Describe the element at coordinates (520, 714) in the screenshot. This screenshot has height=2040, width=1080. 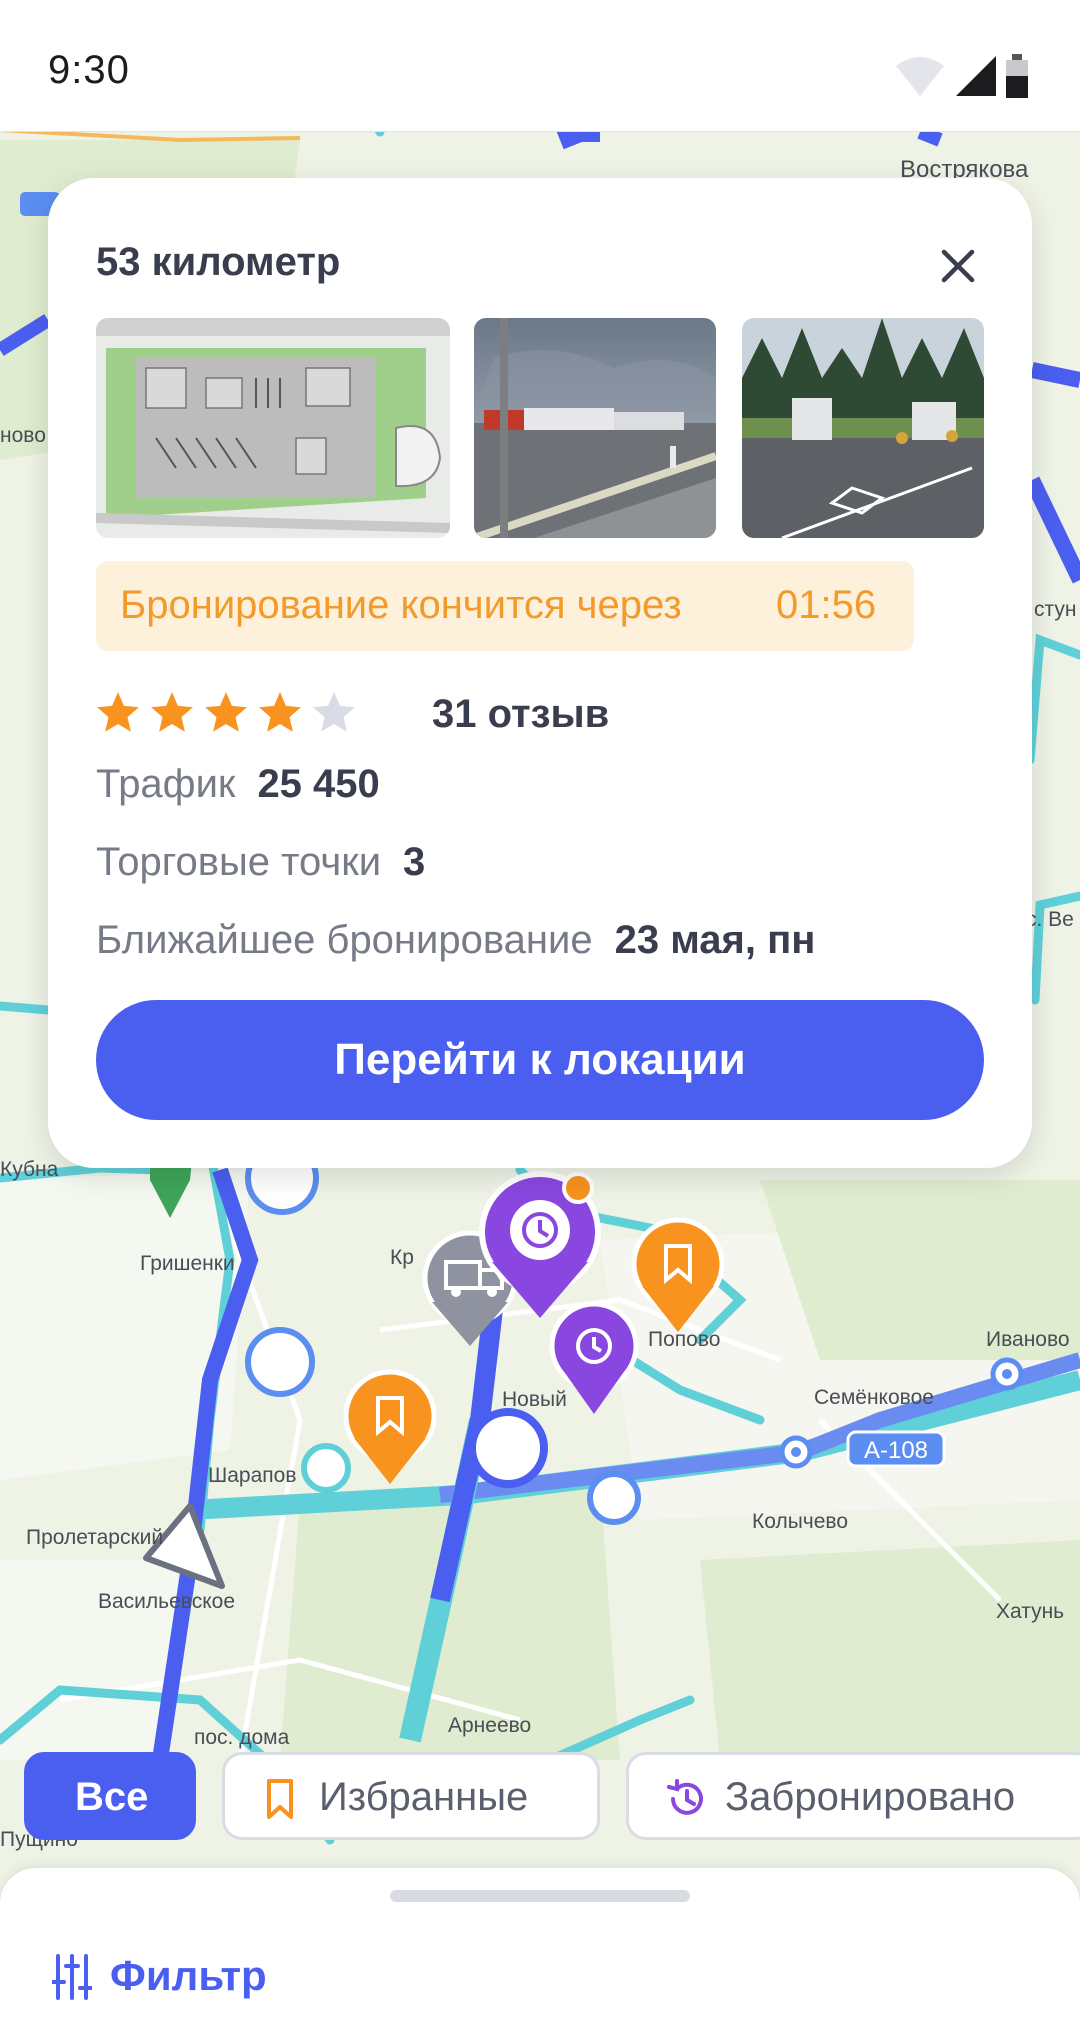
I see `reviews-count: 31 отзыв` at that location.